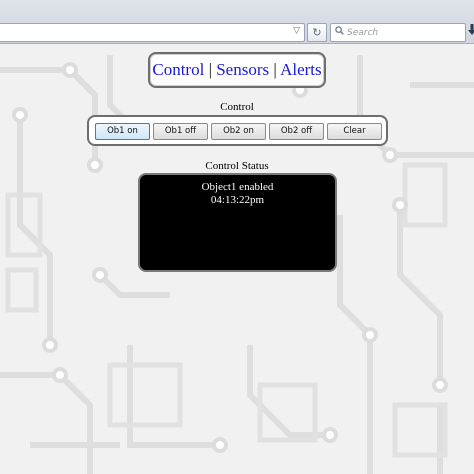 Image resolution: width=474 pixels, height=474 pixels. I want to click on browser-toolbar: ▽ ↻ Search, so click(237, 22).